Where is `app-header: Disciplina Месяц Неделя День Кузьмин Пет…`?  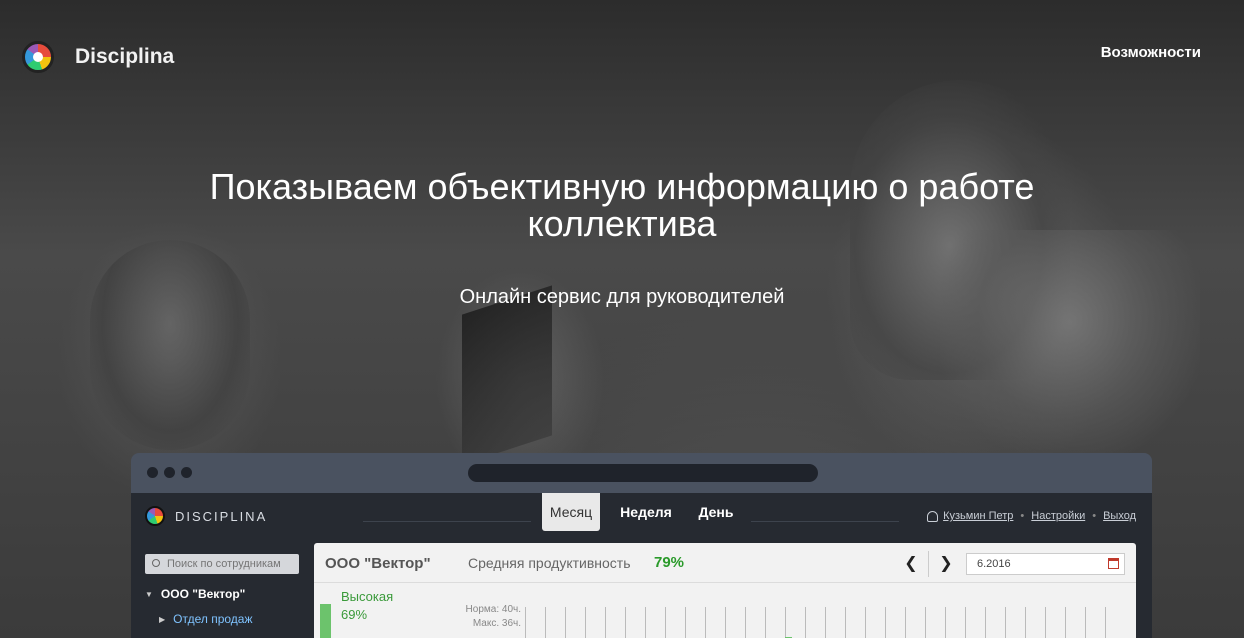 app-header: Disciplina Месяц Неделя День Кузьмин Пет… is located at coordinates (641, 517).